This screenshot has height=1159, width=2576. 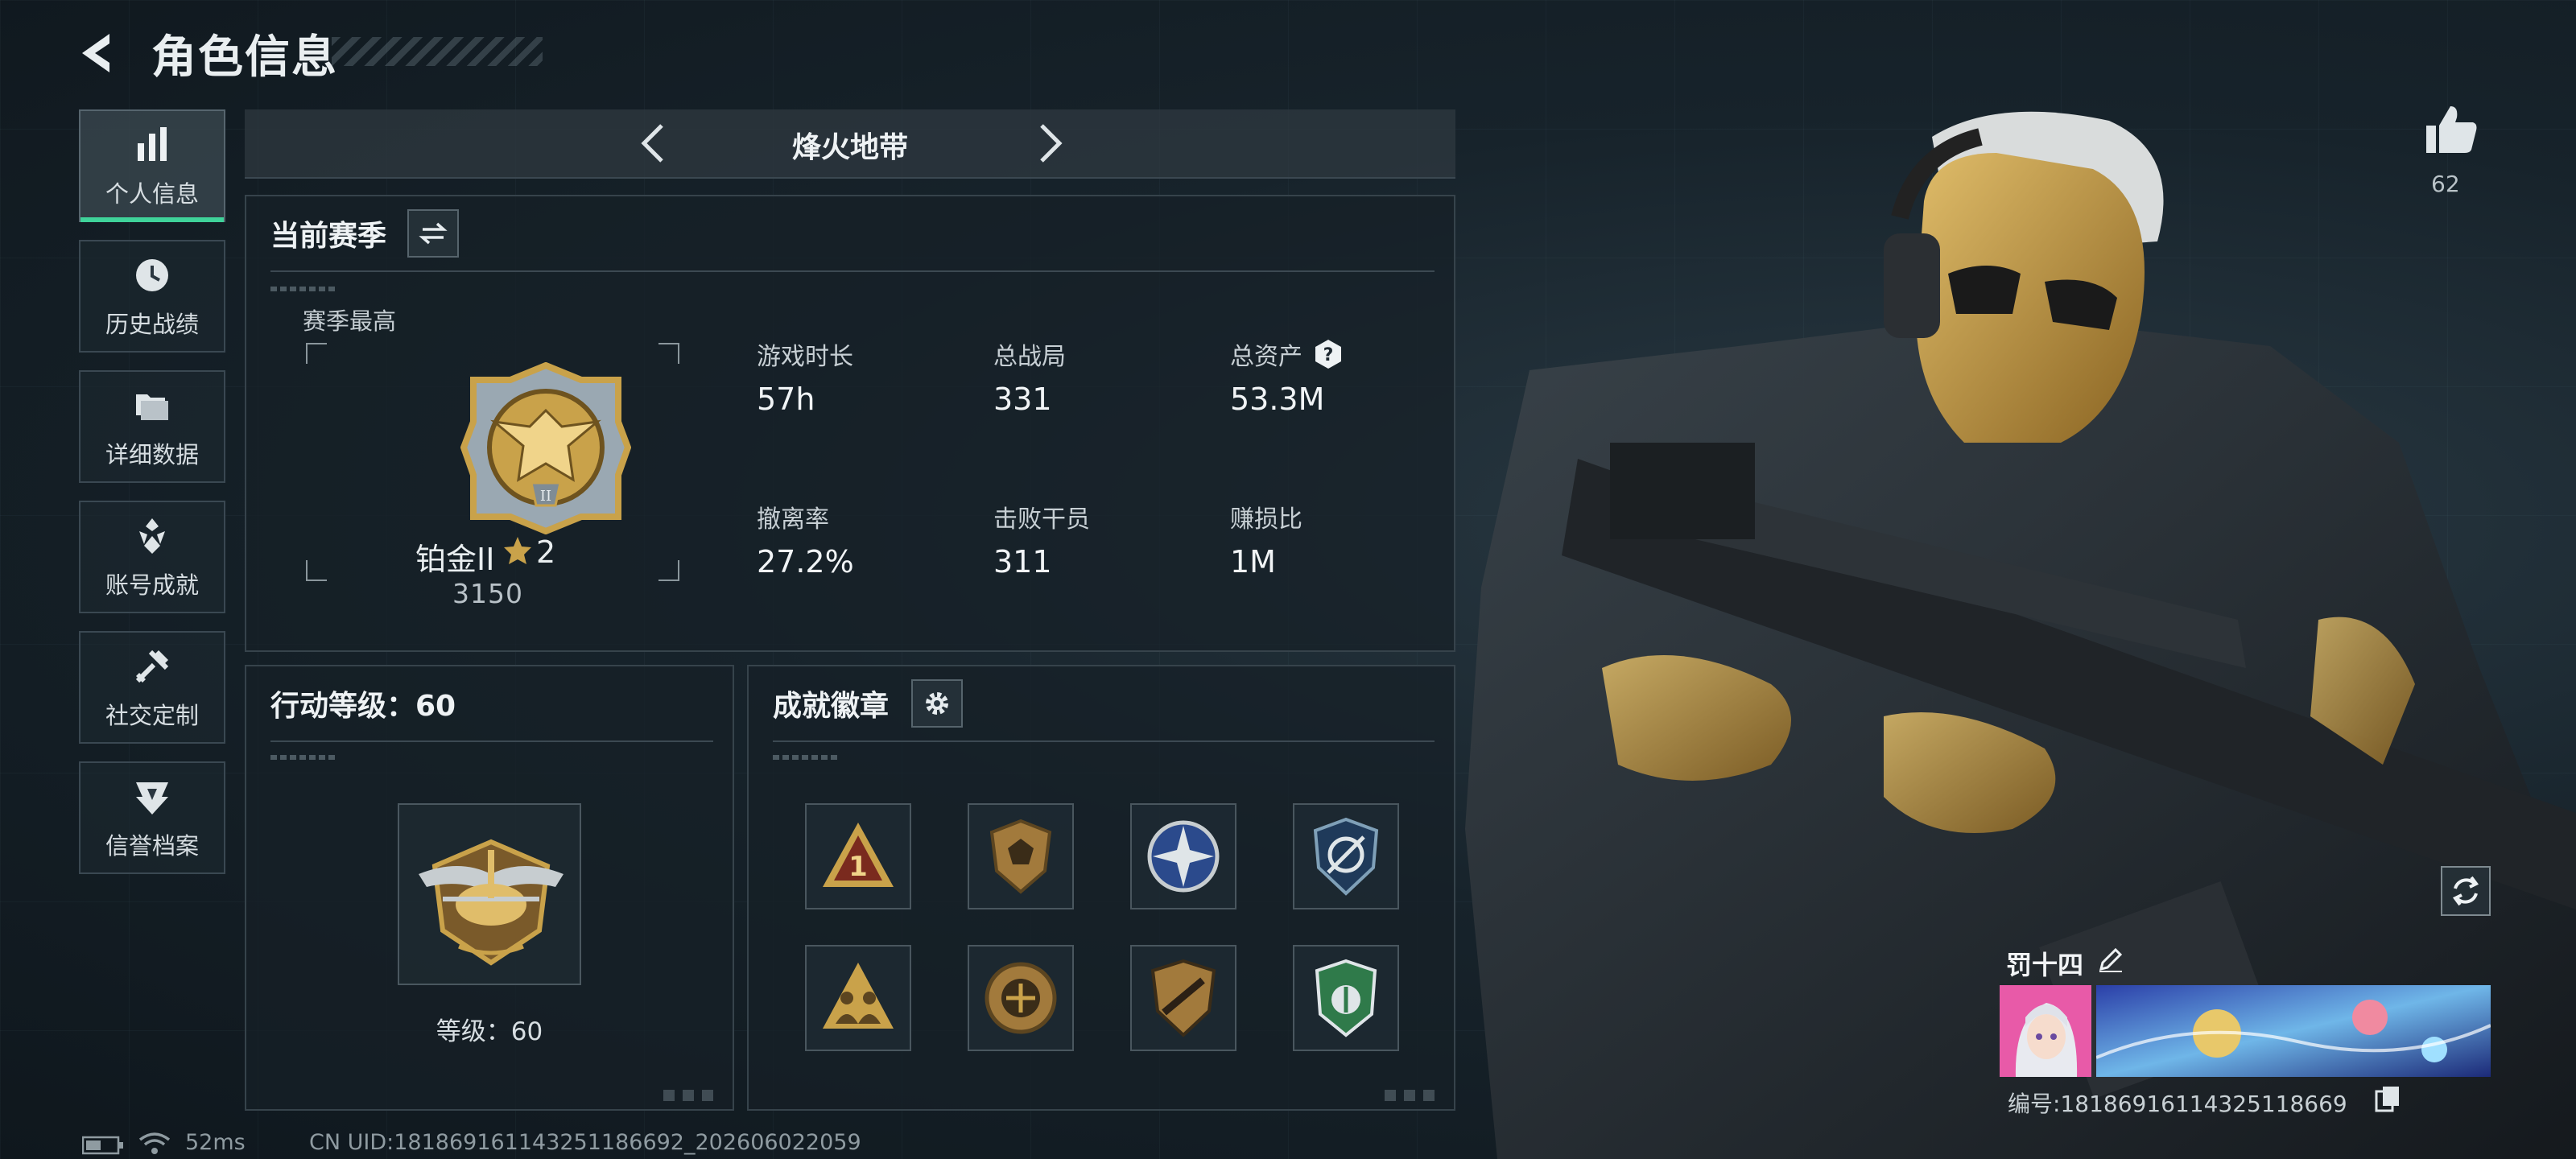 What do you see at coordinates (350, 321) in the screenshot?
I see `season-best-label: 赛季最高` at bounding box center [350, 321].